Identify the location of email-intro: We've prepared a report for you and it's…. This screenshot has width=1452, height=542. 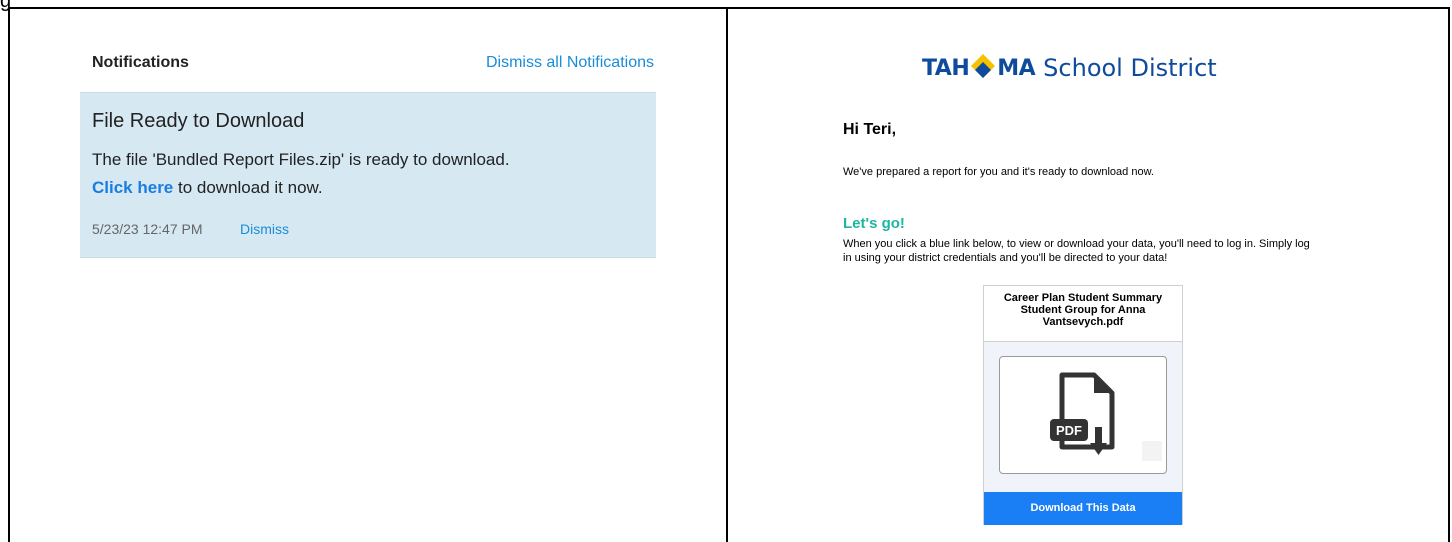
(998, 172).